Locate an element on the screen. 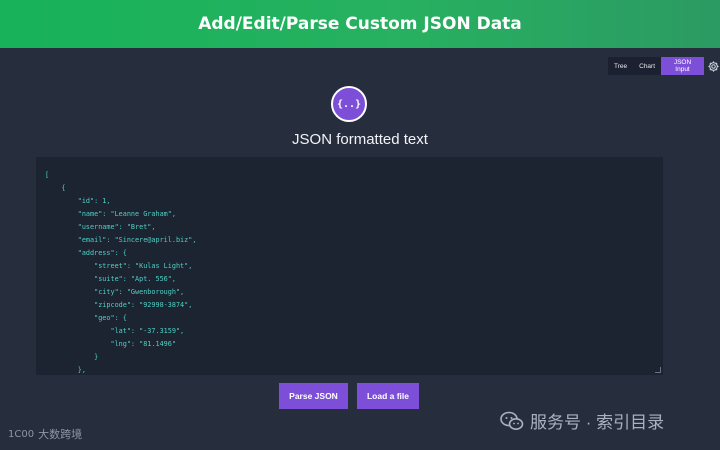 The image size is (720, 450). watermark-left: 1C00 大数跨境 is located at coordinates (45, 434).